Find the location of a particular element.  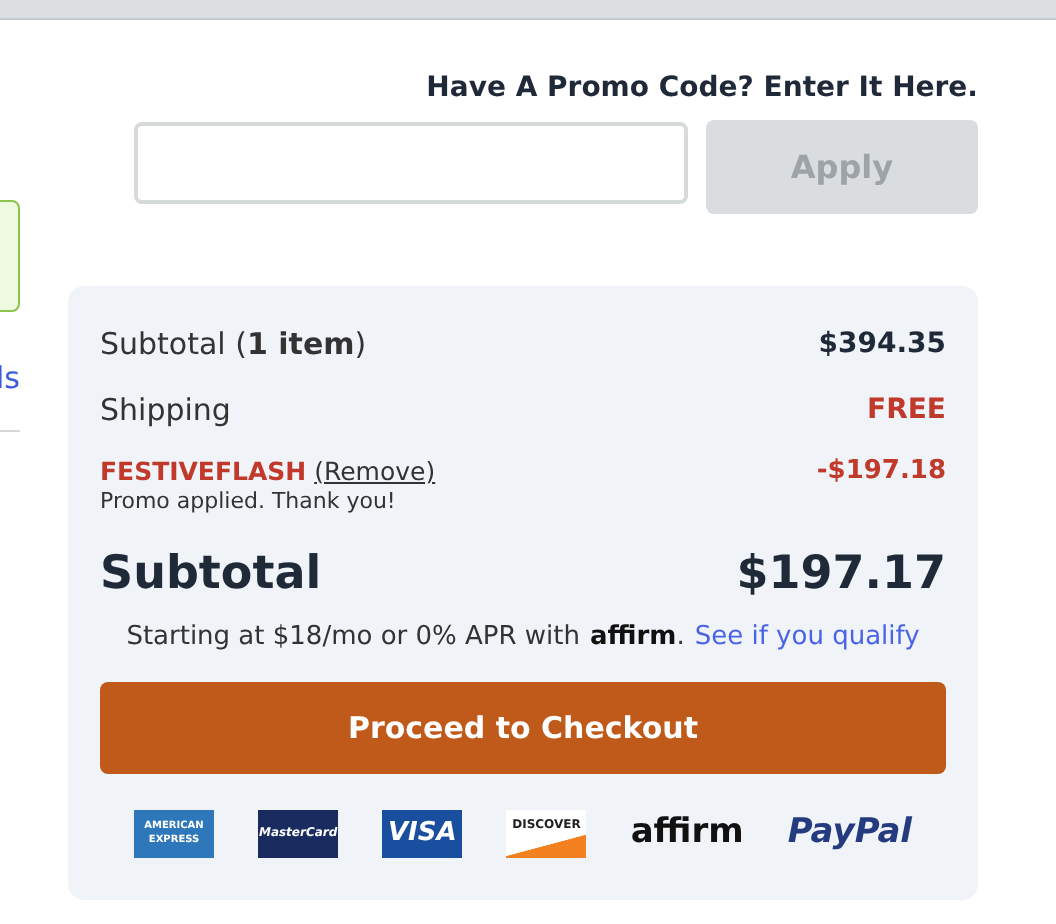

total-label: Subtotal is located at coordinates (211, 574).